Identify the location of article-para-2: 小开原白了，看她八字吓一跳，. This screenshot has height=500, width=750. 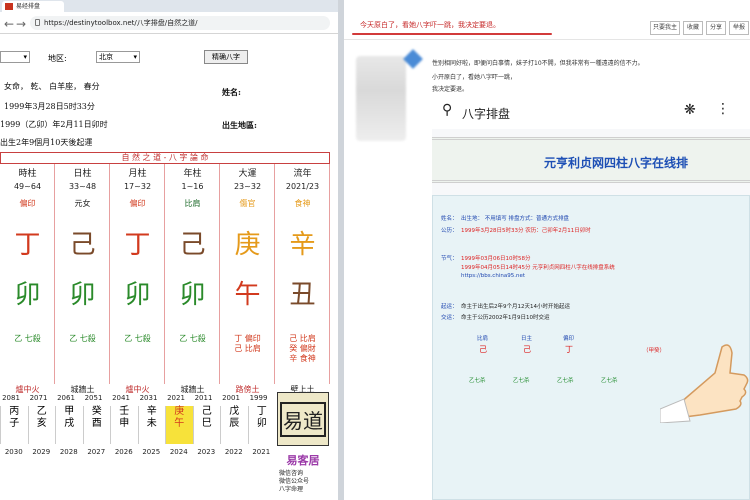
(474, 77).